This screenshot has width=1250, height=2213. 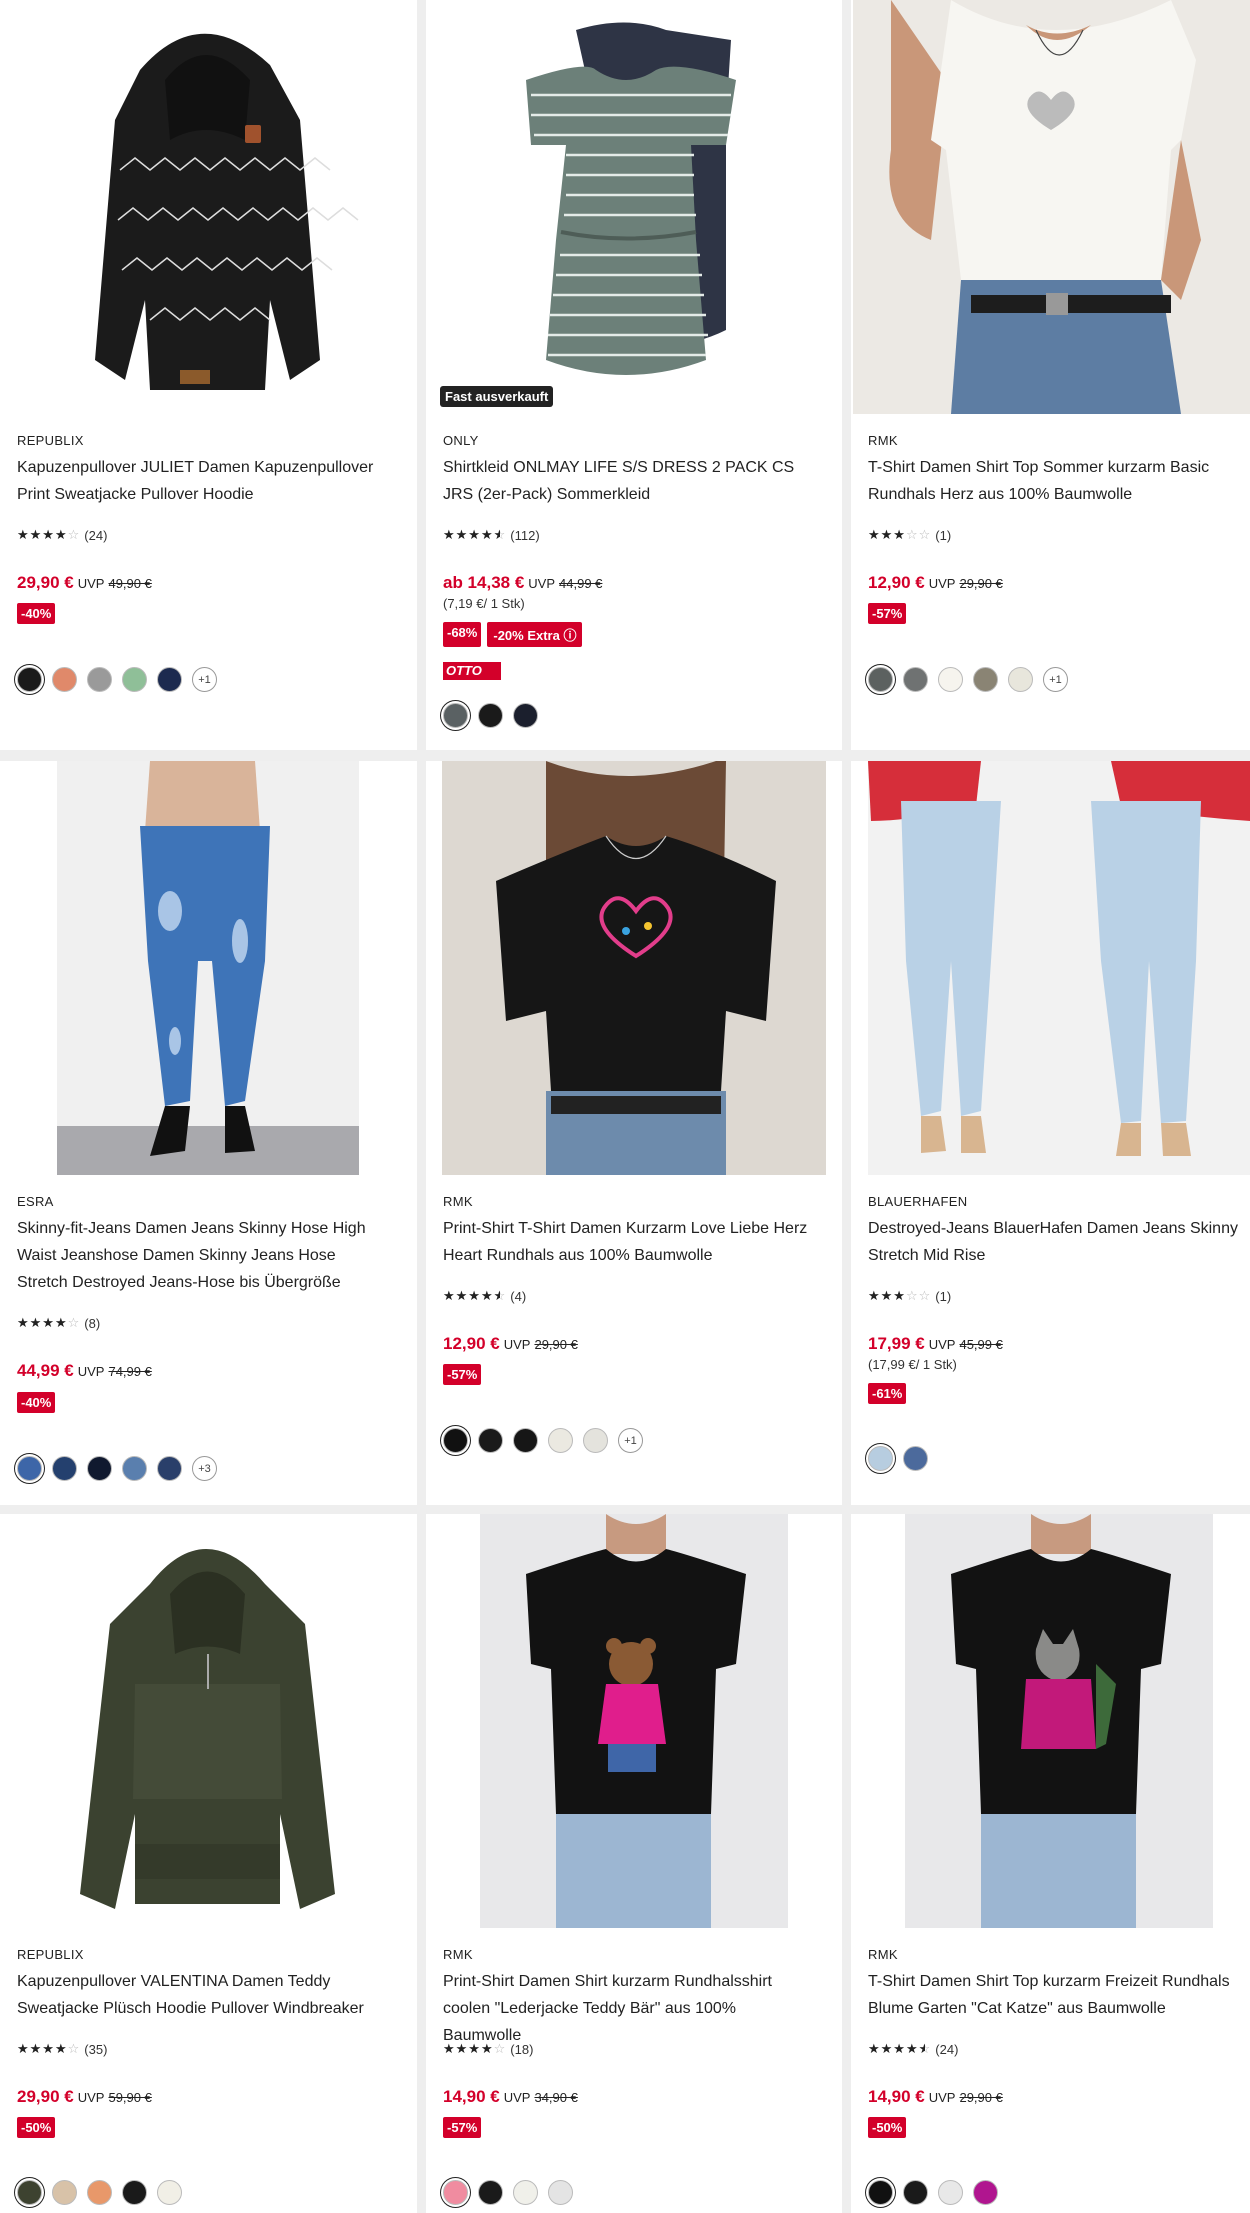 What do you see at coordinates (909, 1296) in the screenshot?
I see `product-rating: ☆☆☆☆☆★★★★★ (1)` at bounding box center [909, 1296].